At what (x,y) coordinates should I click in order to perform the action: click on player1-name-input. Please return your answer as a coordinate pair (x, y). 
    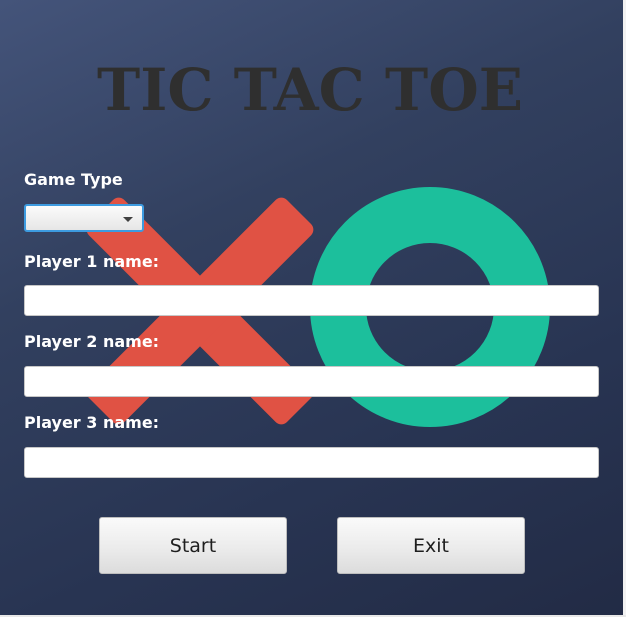
    Looking at the image, I should click on (311, 300).